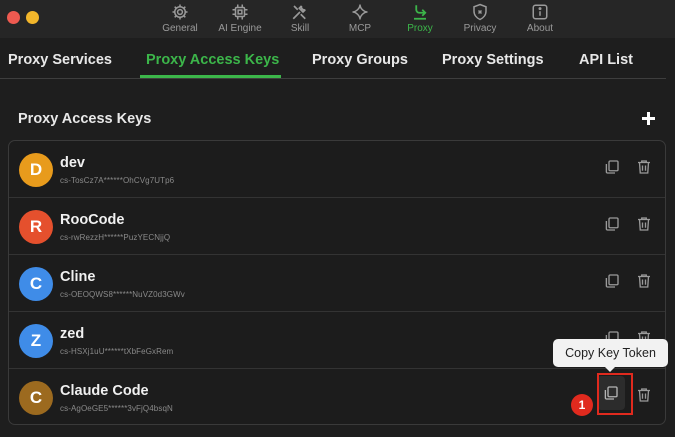  What do you see at coordinates (420, 12) in the screenshot?
I see `proxy-icon` at bounding box center [420, 12].